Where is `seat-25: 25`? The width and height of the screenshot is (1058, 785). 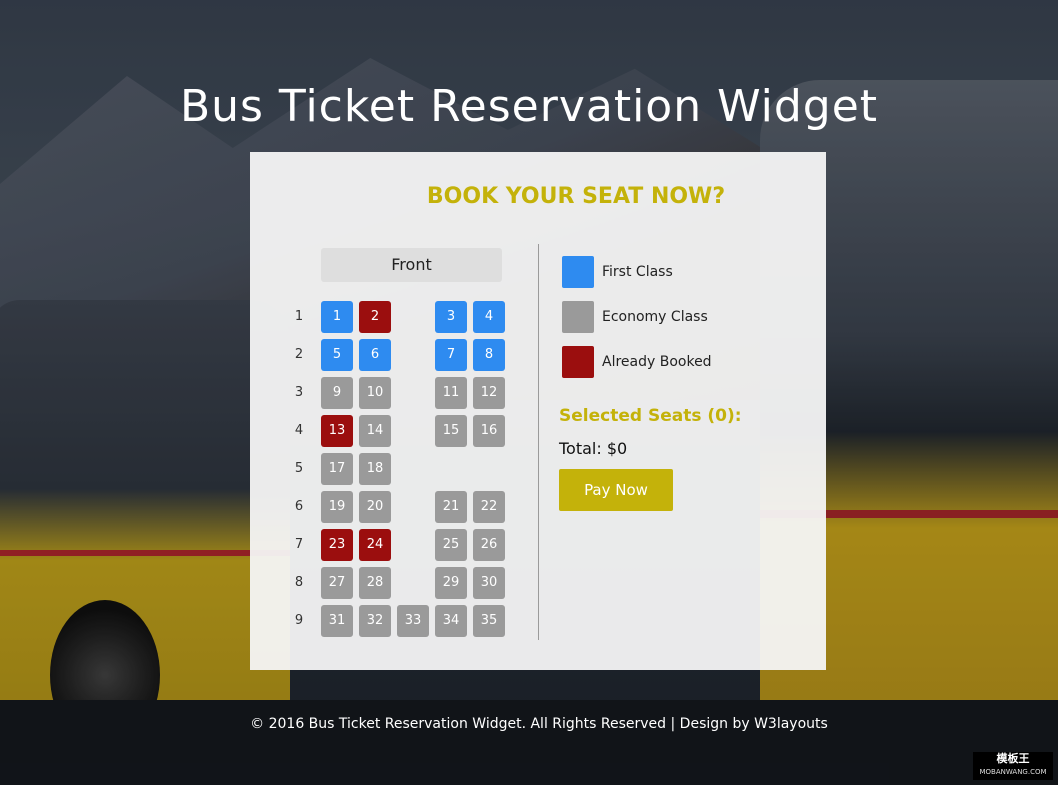 seat-25: 25 is located at coordinates (451, 545).